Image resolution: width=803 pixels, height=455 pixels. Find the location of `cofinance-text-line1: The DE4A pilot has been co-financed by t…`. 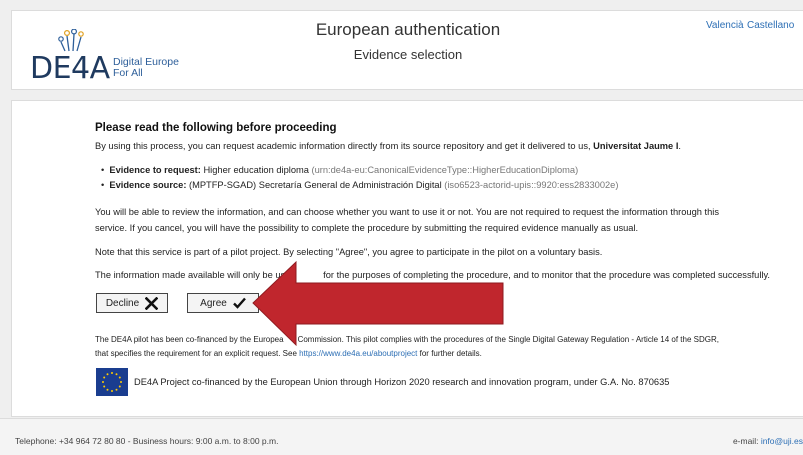

cofinance-text-line1: The DE4A pilot has been co-financed by t… is located at coordinates (407, 339).